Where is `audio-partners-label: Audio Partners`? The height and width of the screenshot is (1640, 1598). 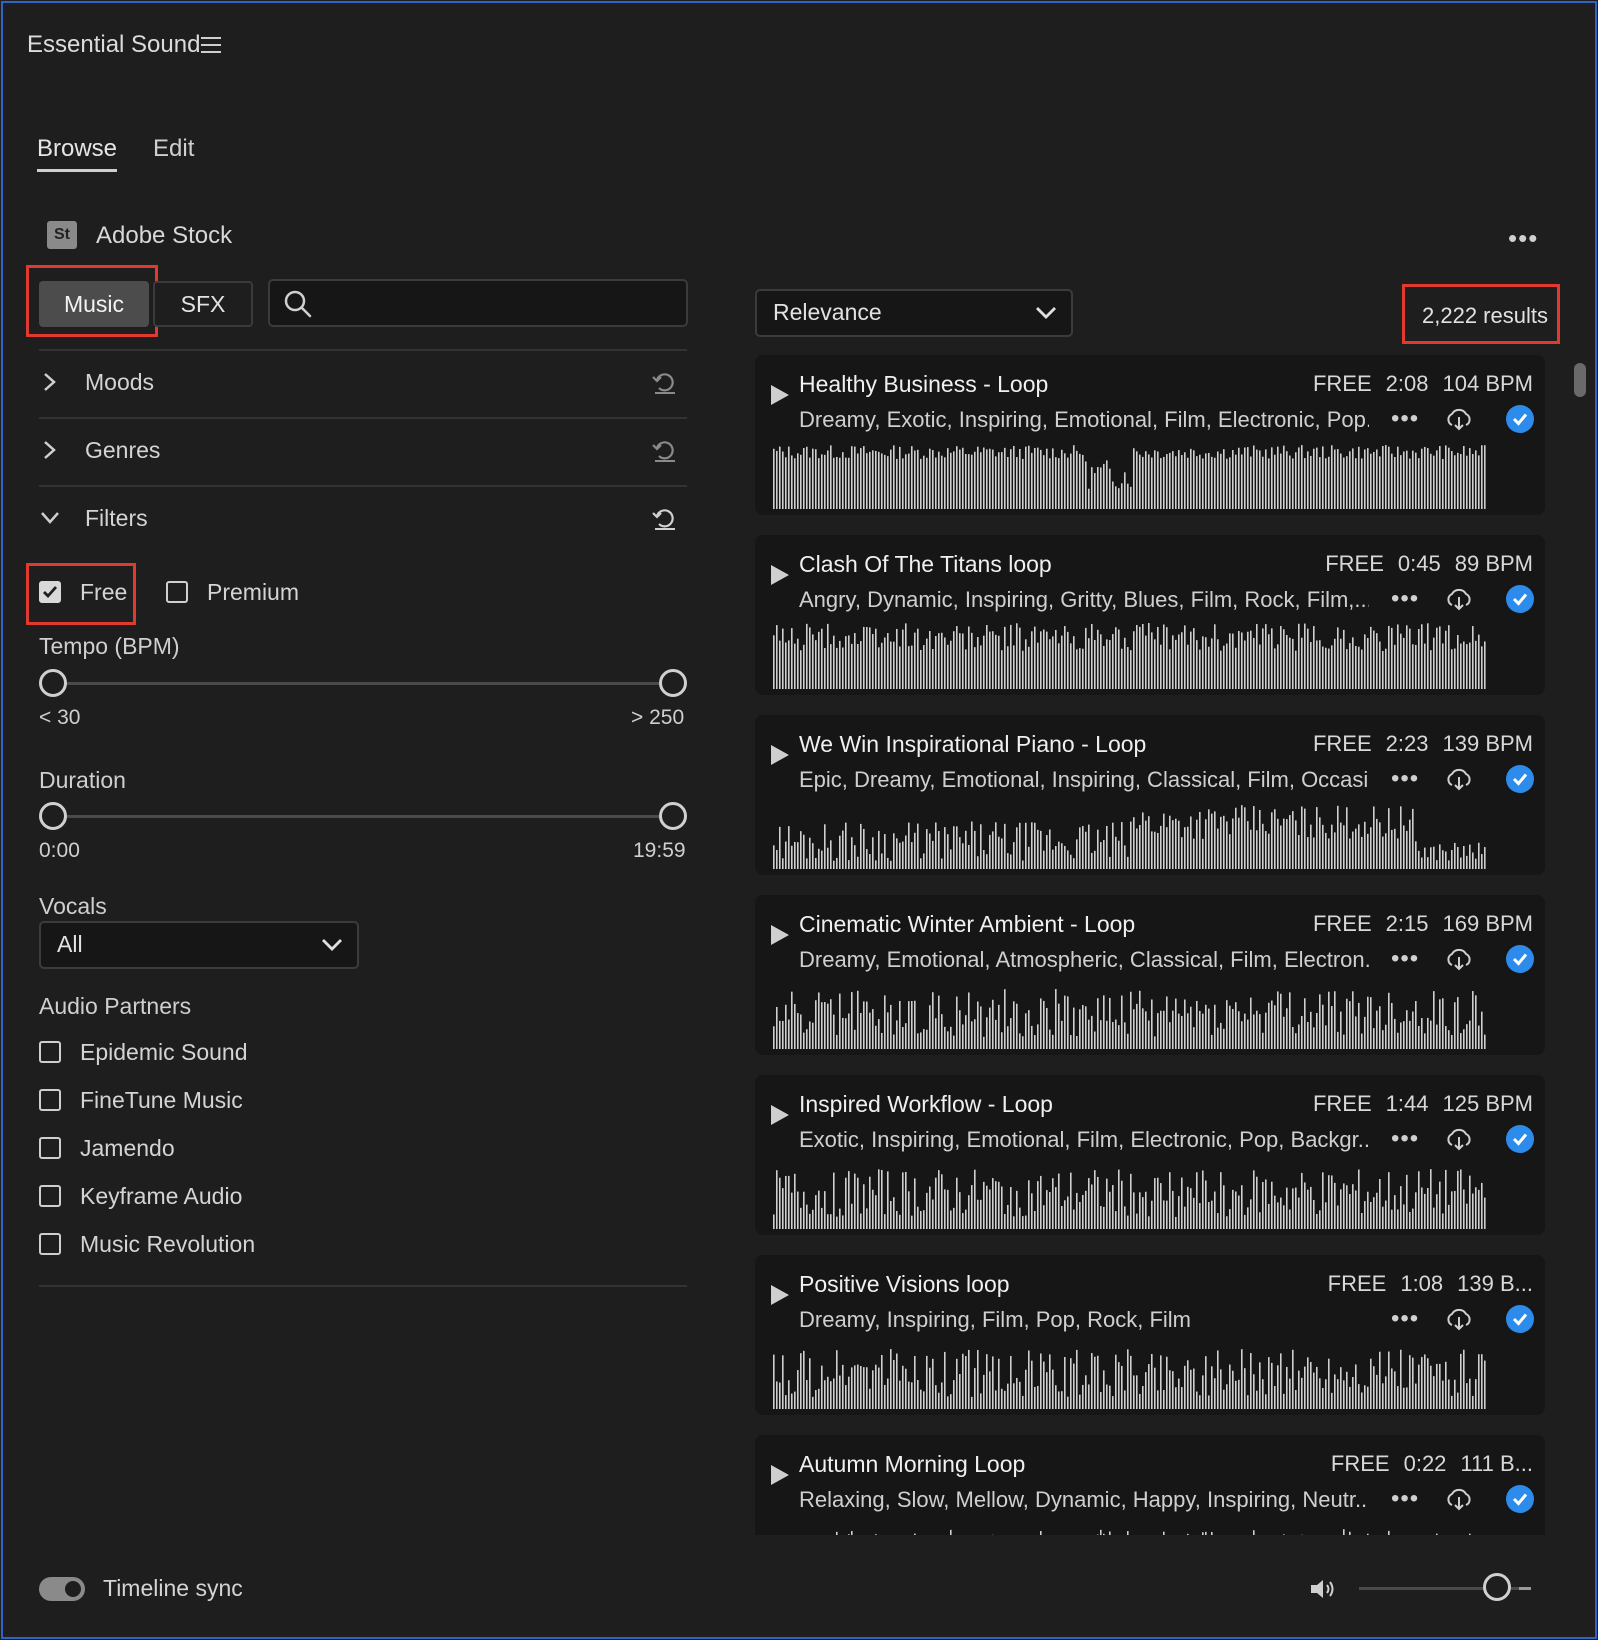
audio-partners-label: Audio Partners is located at coordinates (115, 1006).